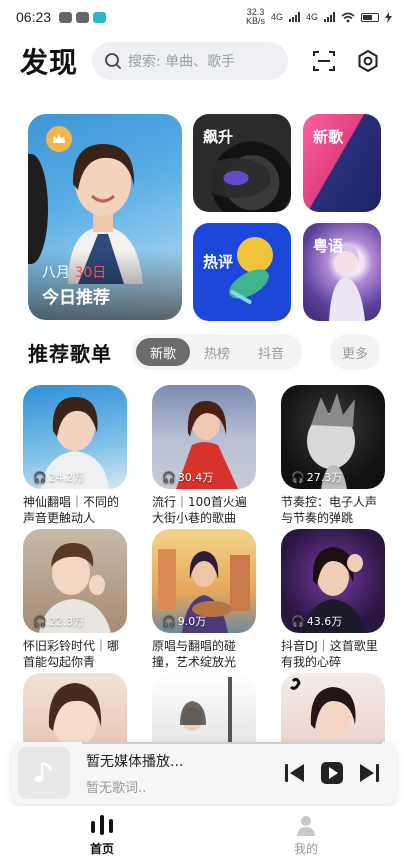 This screenshot has width=408, height=866. I want to click on tile-new-songs: 新歌, so click(342, 163).